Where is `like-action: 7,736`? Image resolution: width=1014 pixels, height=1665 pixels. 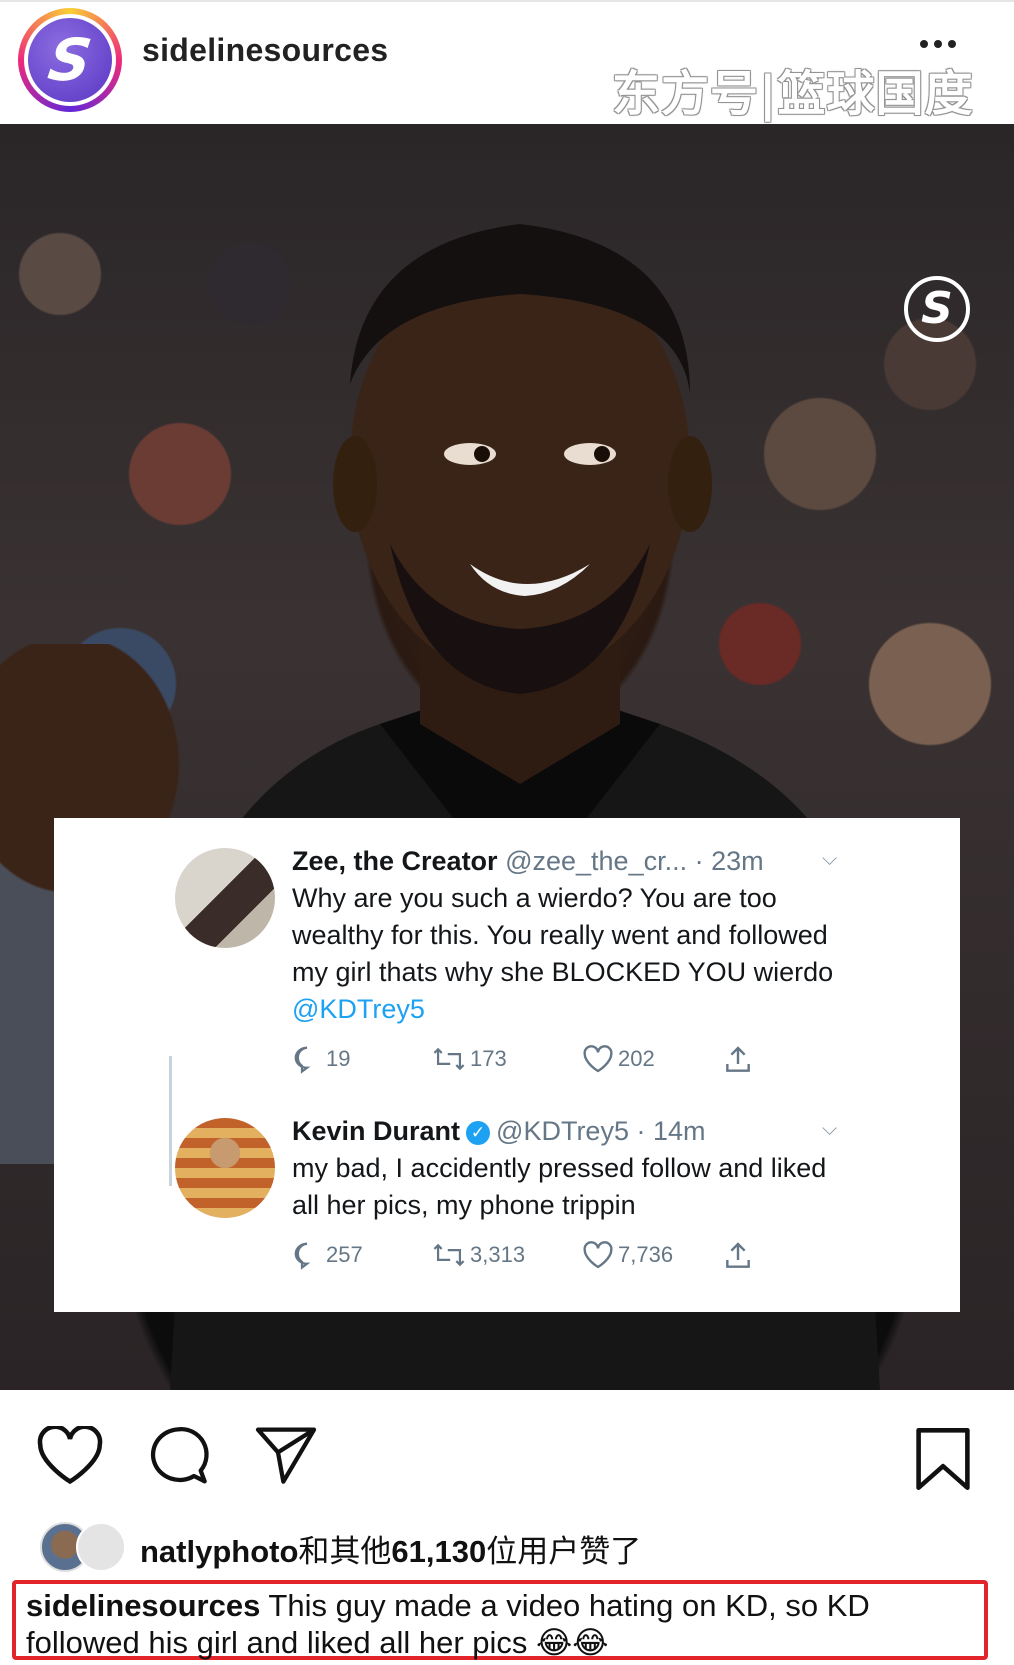 like-action: 7,736 is located at coordinates (627, 1255).